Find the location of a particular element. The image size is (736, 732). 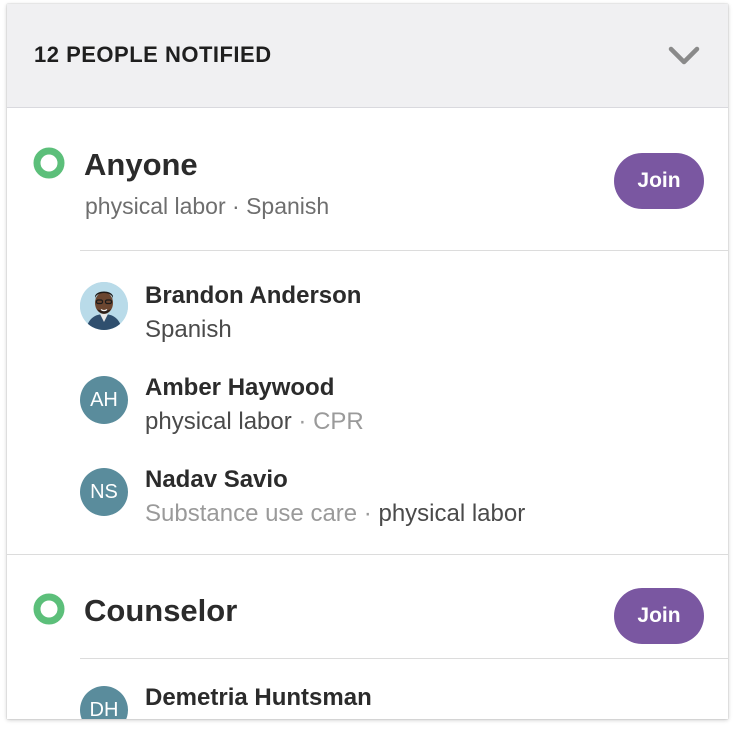

person-name: Demetria Huntsman is located at coordinates (258, 697).